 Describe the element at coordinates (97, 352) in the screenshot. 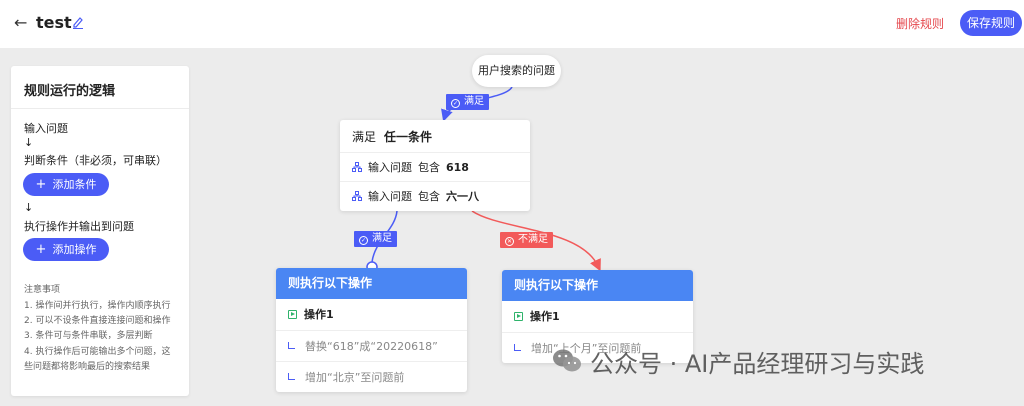

I see `note-line: 4. 执行操作后可能输出多个问题，这` at that location.